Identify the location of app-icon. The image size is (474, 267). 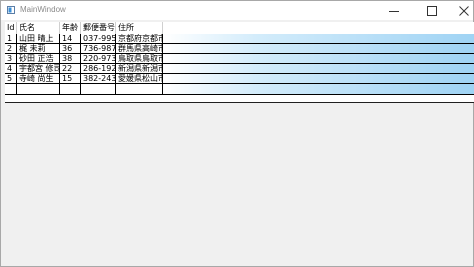
(11, 10).